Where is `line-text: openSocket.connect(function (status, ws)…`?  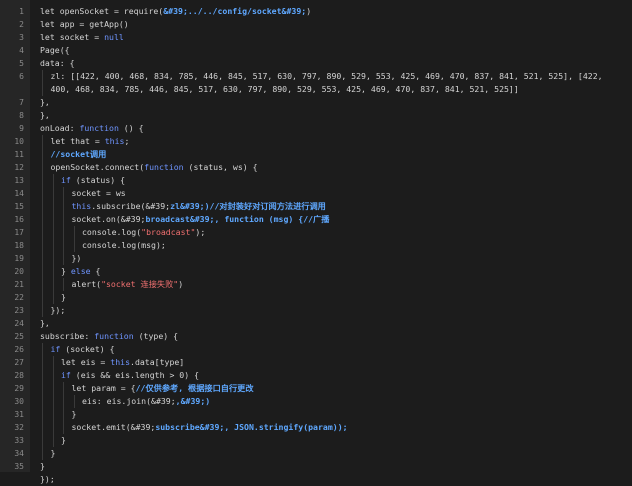 line-text: openSocket.connect(function (status, ws)… is located at coordinates (339, 167).